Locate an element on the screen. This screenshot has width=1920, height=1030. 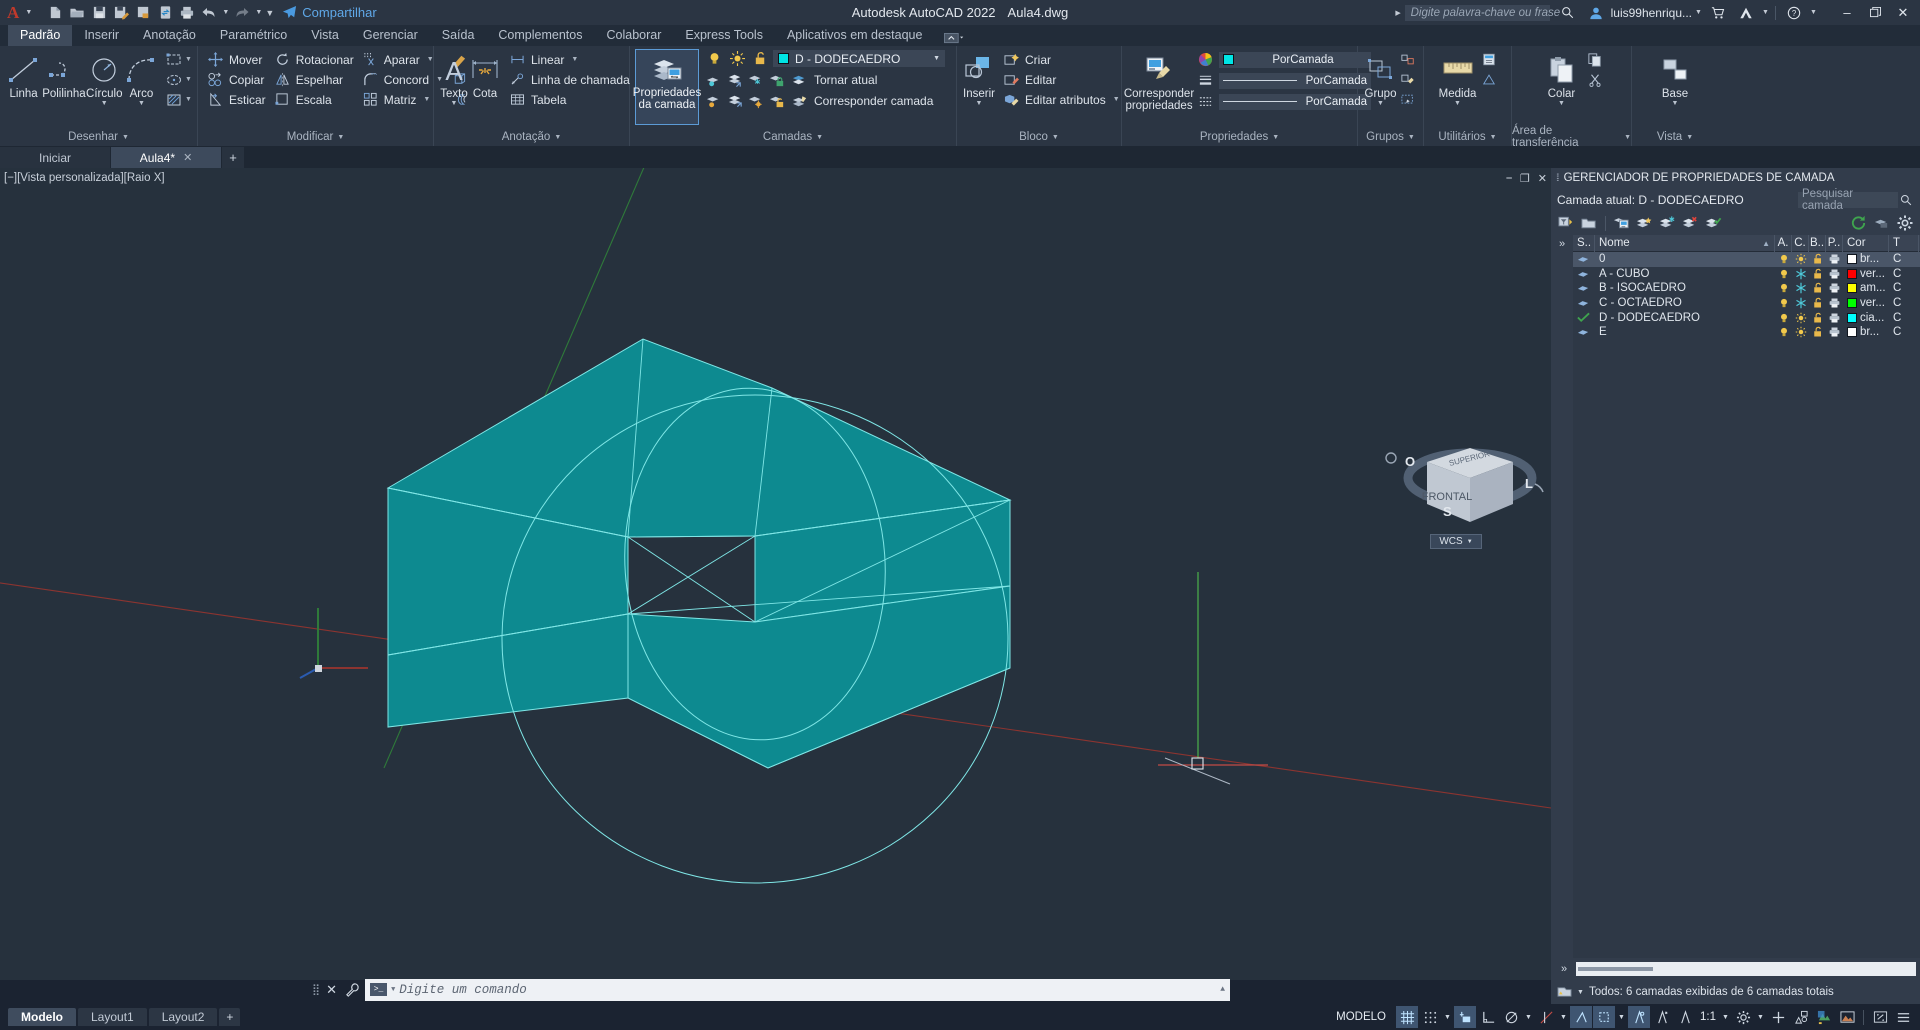
new-group-filter-icon is located at coordinates (1589, 223).